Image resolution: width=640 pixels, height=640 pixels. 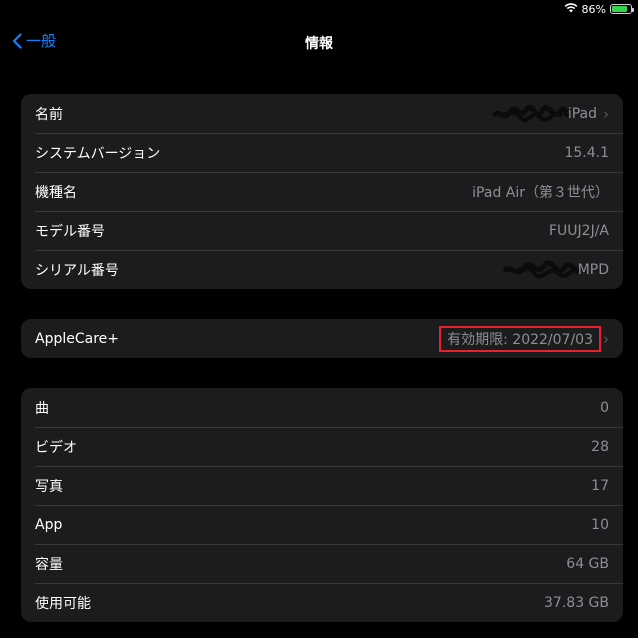 What do you see at coordinates (586, 152) in the screenshot?
I see `system-version-value: 15.4.1` at bounding box center [586, 152].